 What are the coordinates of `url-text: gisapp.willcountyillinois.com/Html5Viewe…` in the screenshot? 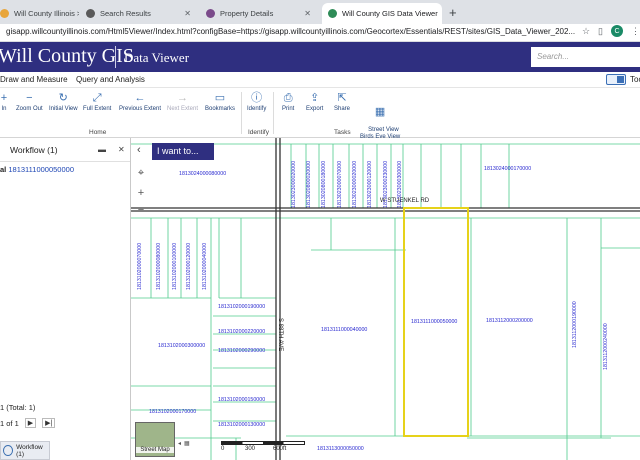 It's located at (290, 31).